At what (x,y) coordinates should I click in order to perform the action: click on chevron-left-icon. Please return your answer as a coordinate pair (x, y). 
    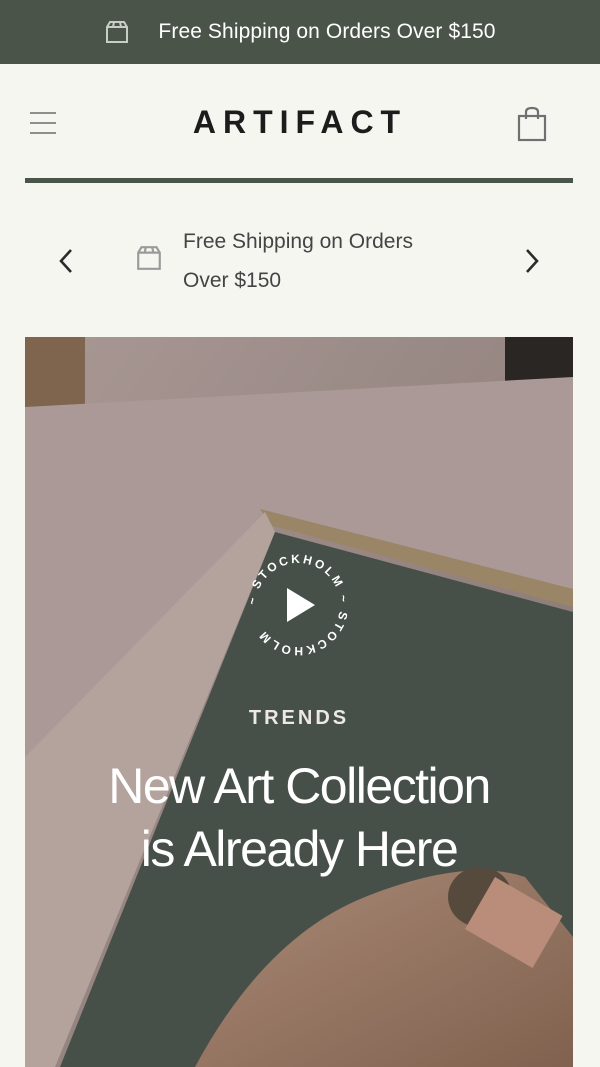
    Looking at the image, I should click on (66, 261).